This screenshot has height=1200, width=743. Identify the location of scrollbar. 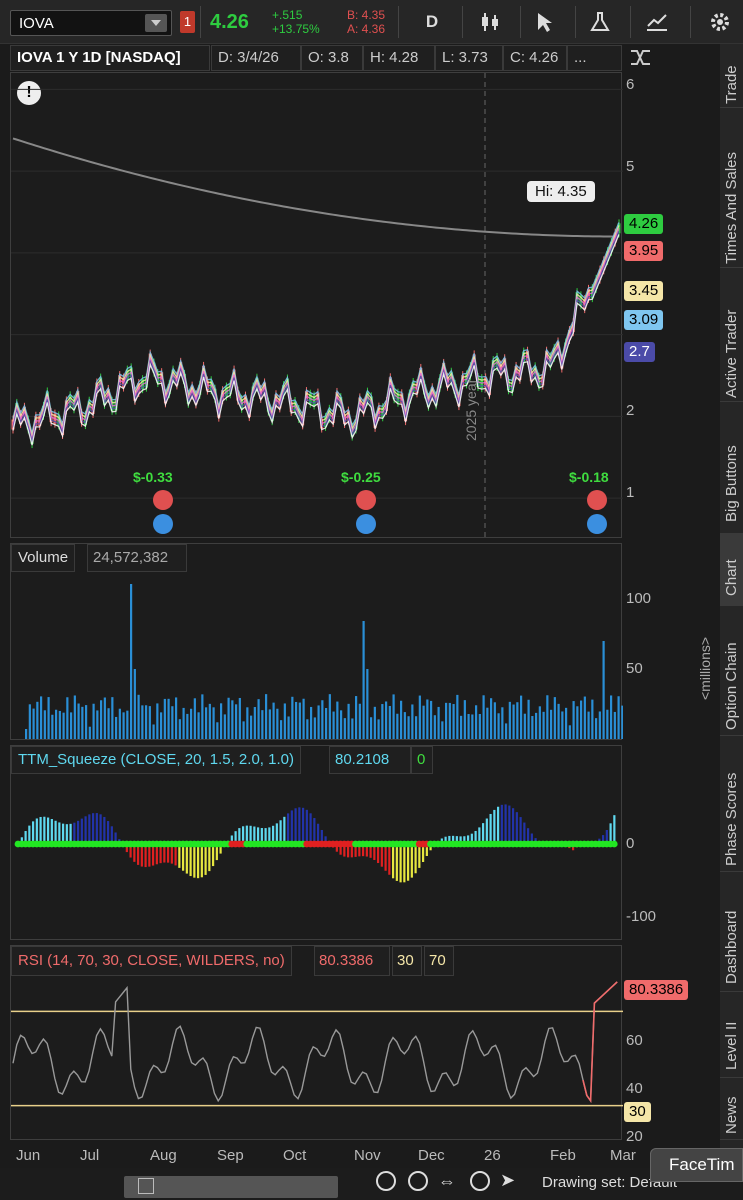
(231, 1187).